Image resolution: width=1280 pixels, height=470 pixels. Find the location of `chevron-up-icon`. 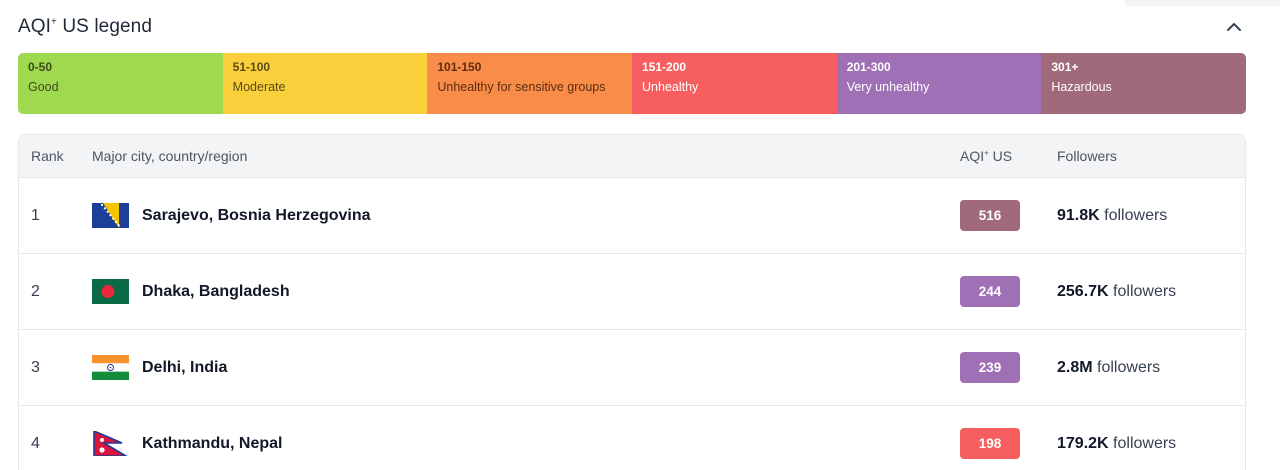

chevron-up-icon is located at coordinates (1234, 27).